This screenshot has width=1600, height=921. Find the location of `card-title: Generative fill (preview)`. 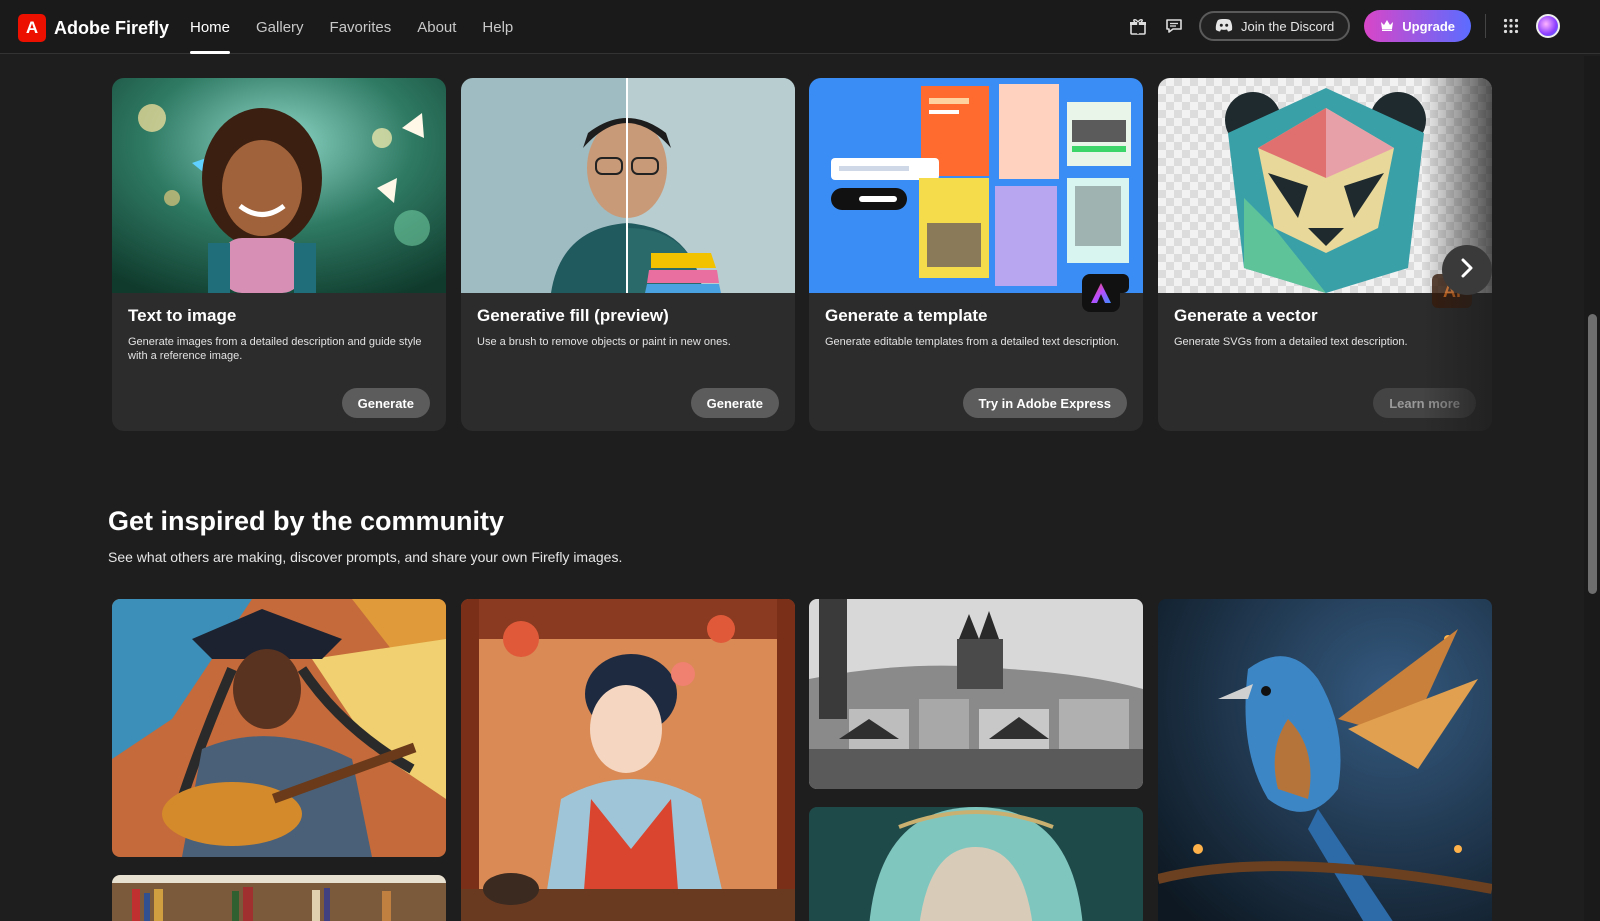

card-title: Generative fill (preview) is located at coordinates (573, 315).